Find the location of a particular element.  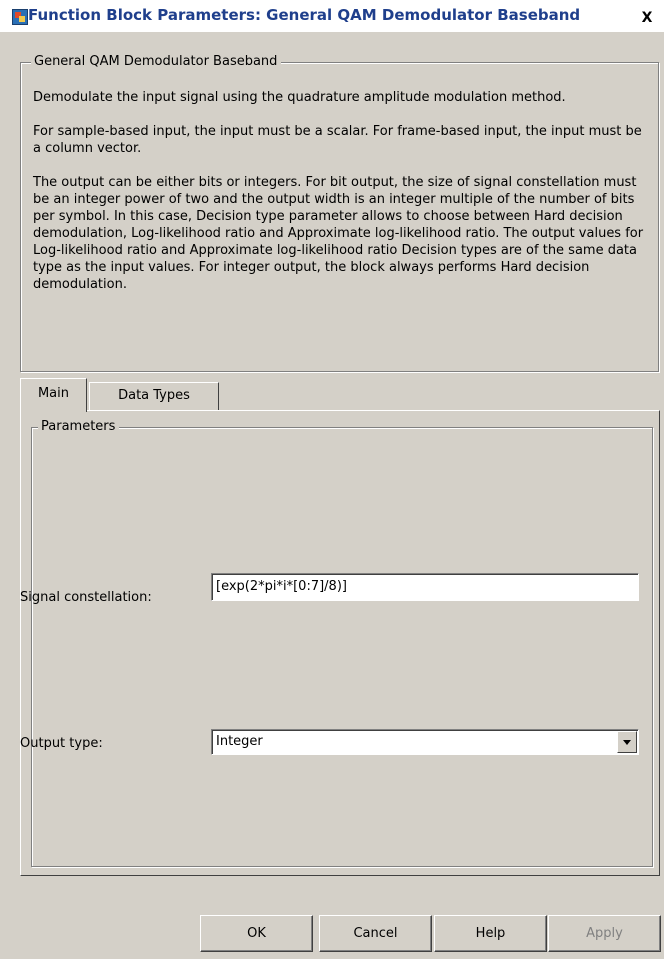

output-type-value: Integer is located at coordinates (239, 741).